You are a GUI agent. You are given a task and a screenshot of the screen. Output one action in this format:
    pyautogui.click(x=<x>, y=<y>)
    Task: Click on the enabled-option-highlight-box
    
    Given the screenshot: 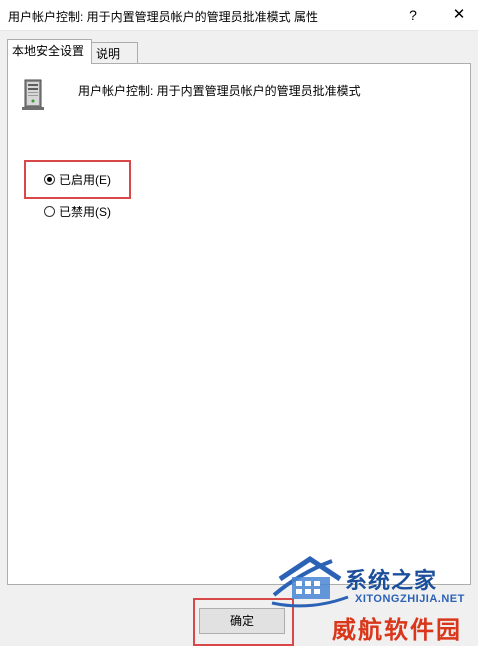 What is the action you would take?
    pyautogui.click(x=77, y=179)
    